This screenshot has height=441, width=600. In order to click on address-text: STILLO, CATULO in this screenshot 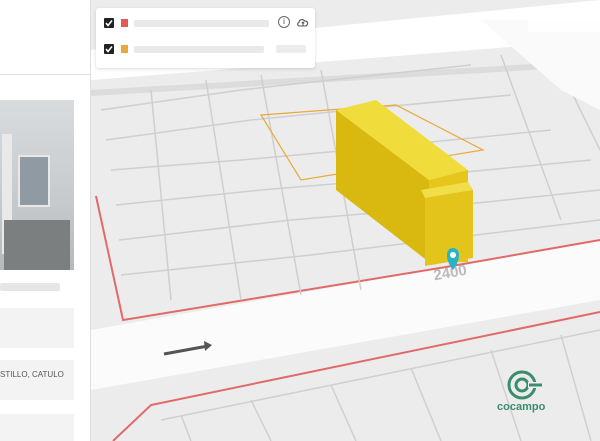, I will do `click(32, 374)`.